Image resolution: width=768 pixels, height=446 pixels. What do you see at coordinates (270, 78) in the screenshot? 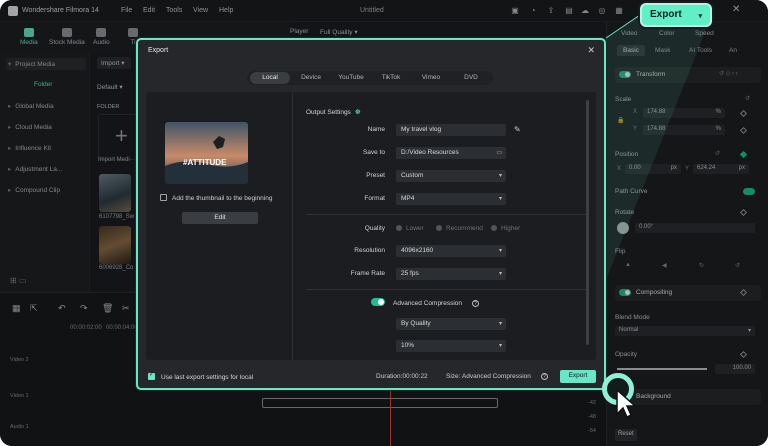
I see `tab-local: Local` at bounding box center [270, 78].